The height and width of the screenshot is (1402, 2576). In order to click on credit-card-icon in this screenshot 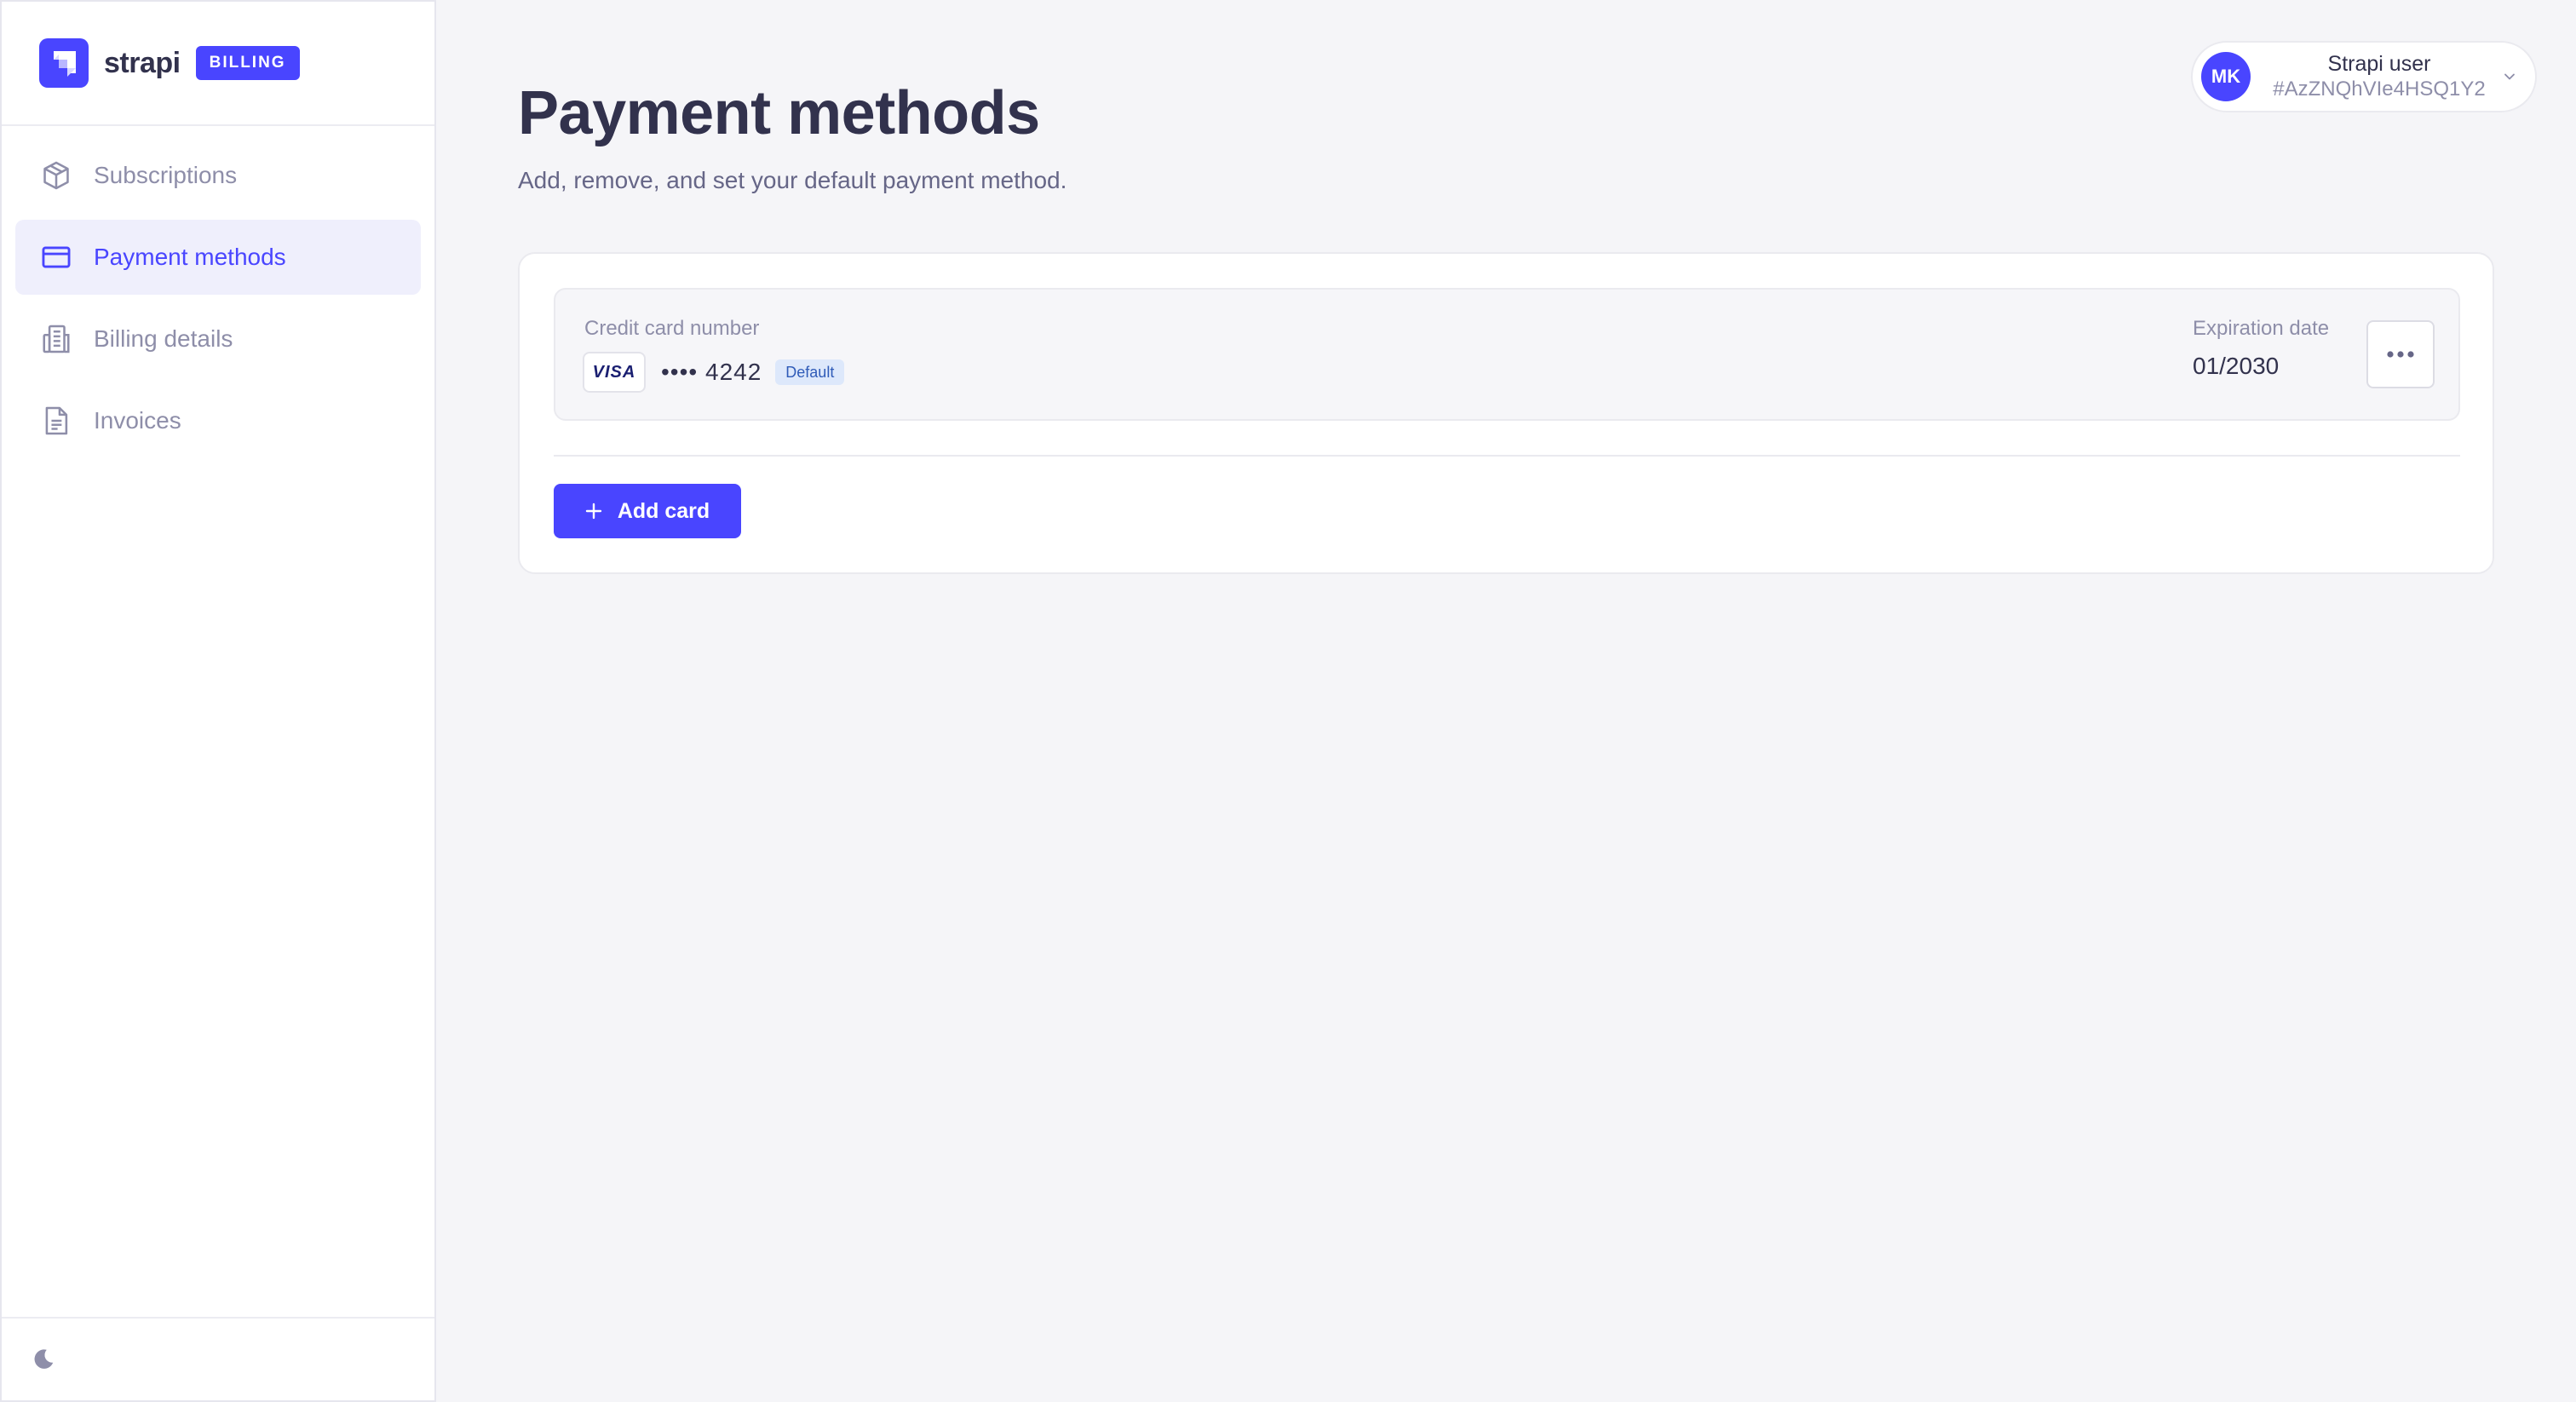, I will do `click(56, 257)`.